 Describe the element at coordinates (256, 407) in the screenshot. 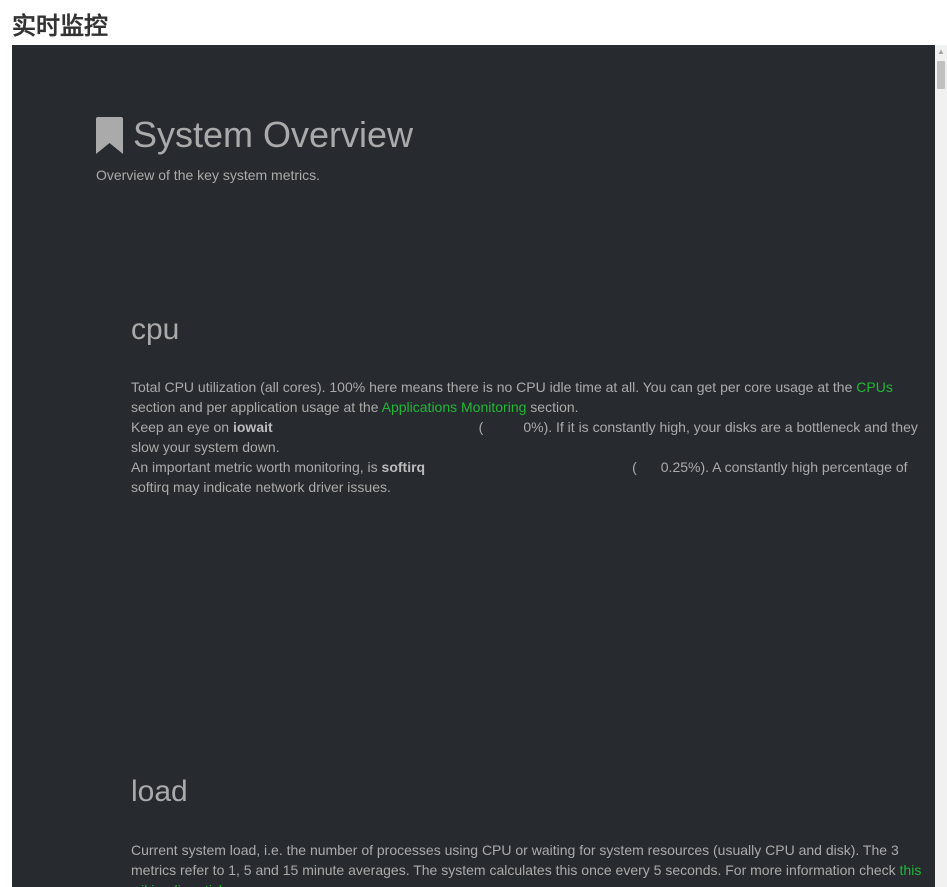

I see `cpu-desc-1b: section and per application usage at the` at that location.